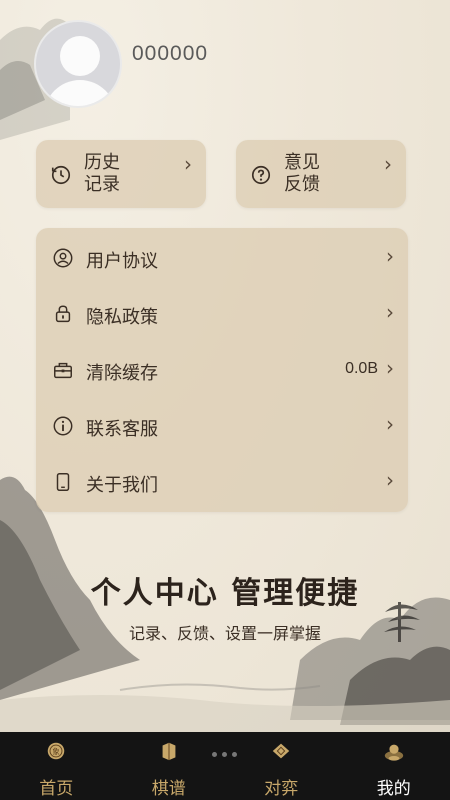 The image size is (450, 800). Describe the element at coordinates (63, 426) in the screenshot. I see `info-icon` at that location.